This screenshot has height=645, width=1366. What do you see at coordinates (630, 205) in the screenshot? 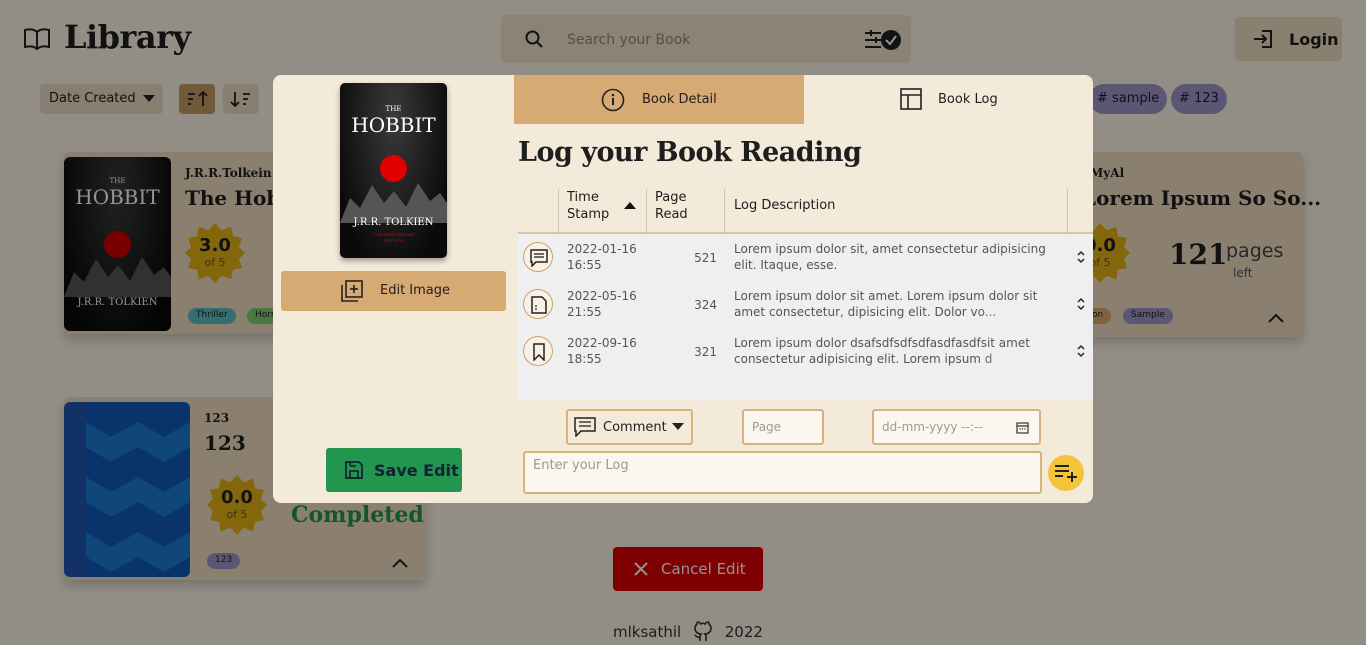
I see `sort-up-icon` at bounding box center [630, 205].